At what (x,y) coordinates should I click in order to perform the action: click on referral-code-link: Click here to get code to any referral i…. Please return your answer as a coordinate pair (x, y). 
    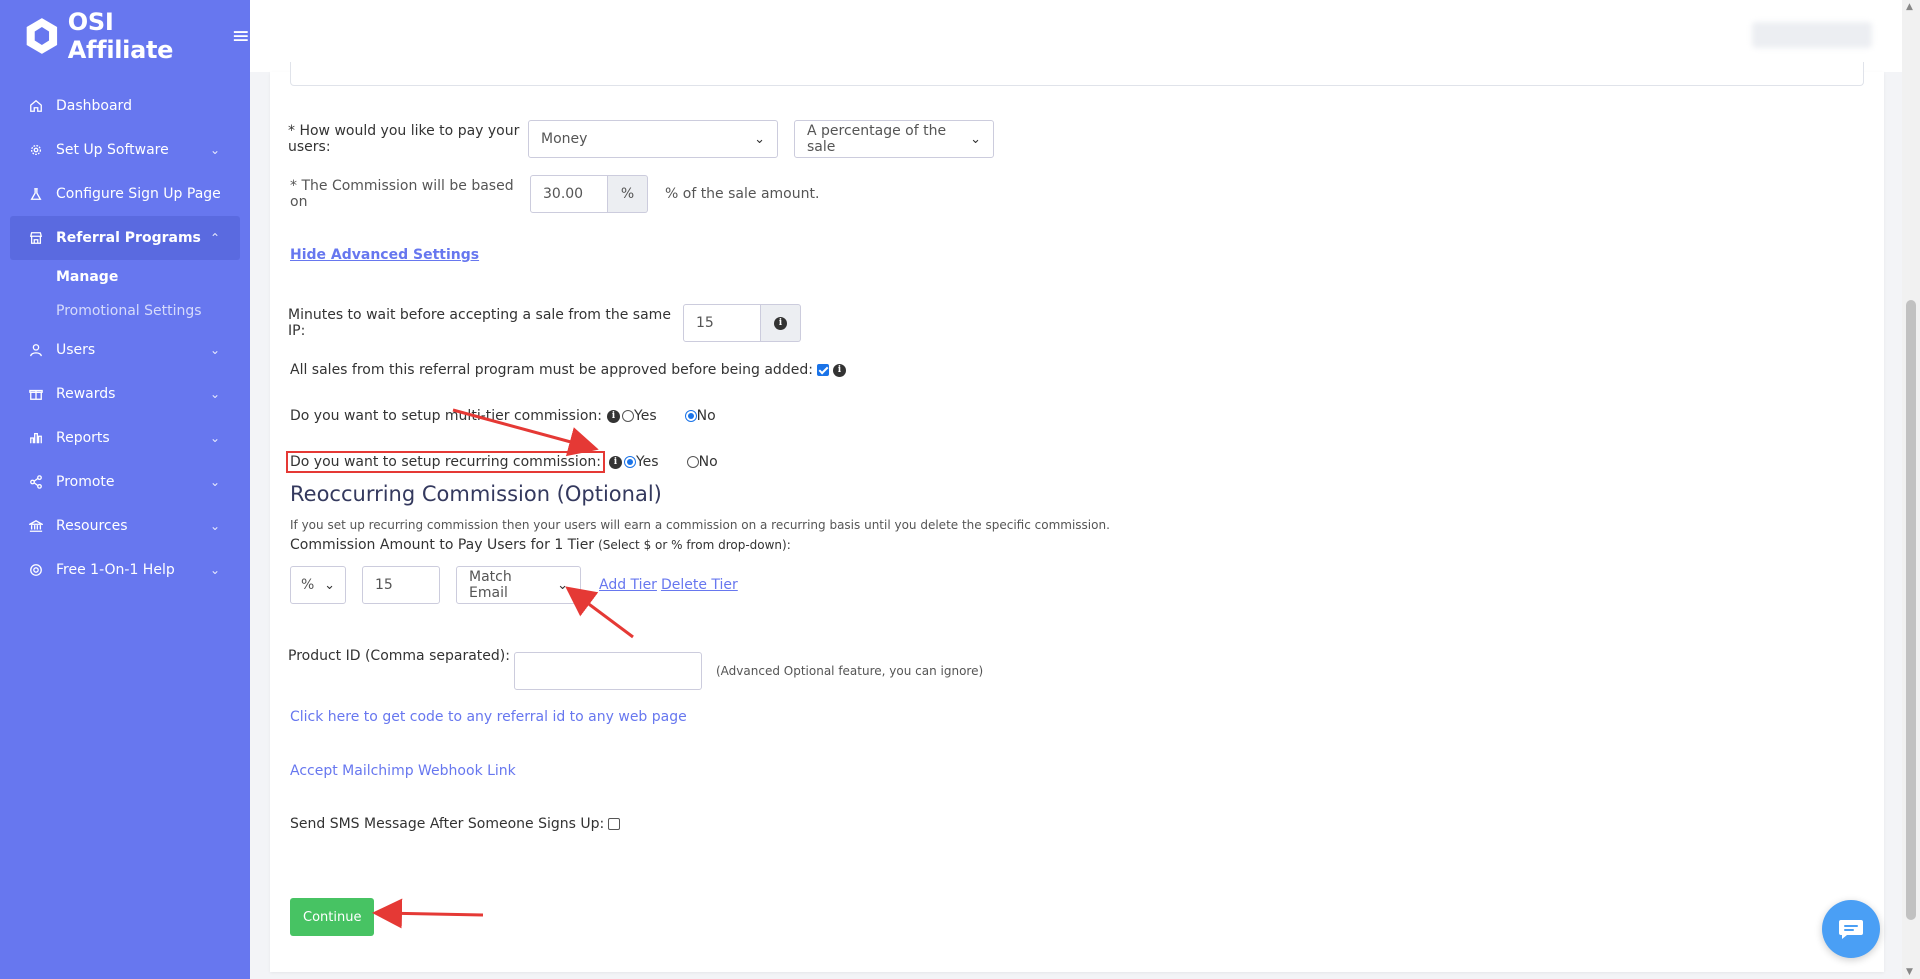
    Looking at the image, I should click on (488, 717).